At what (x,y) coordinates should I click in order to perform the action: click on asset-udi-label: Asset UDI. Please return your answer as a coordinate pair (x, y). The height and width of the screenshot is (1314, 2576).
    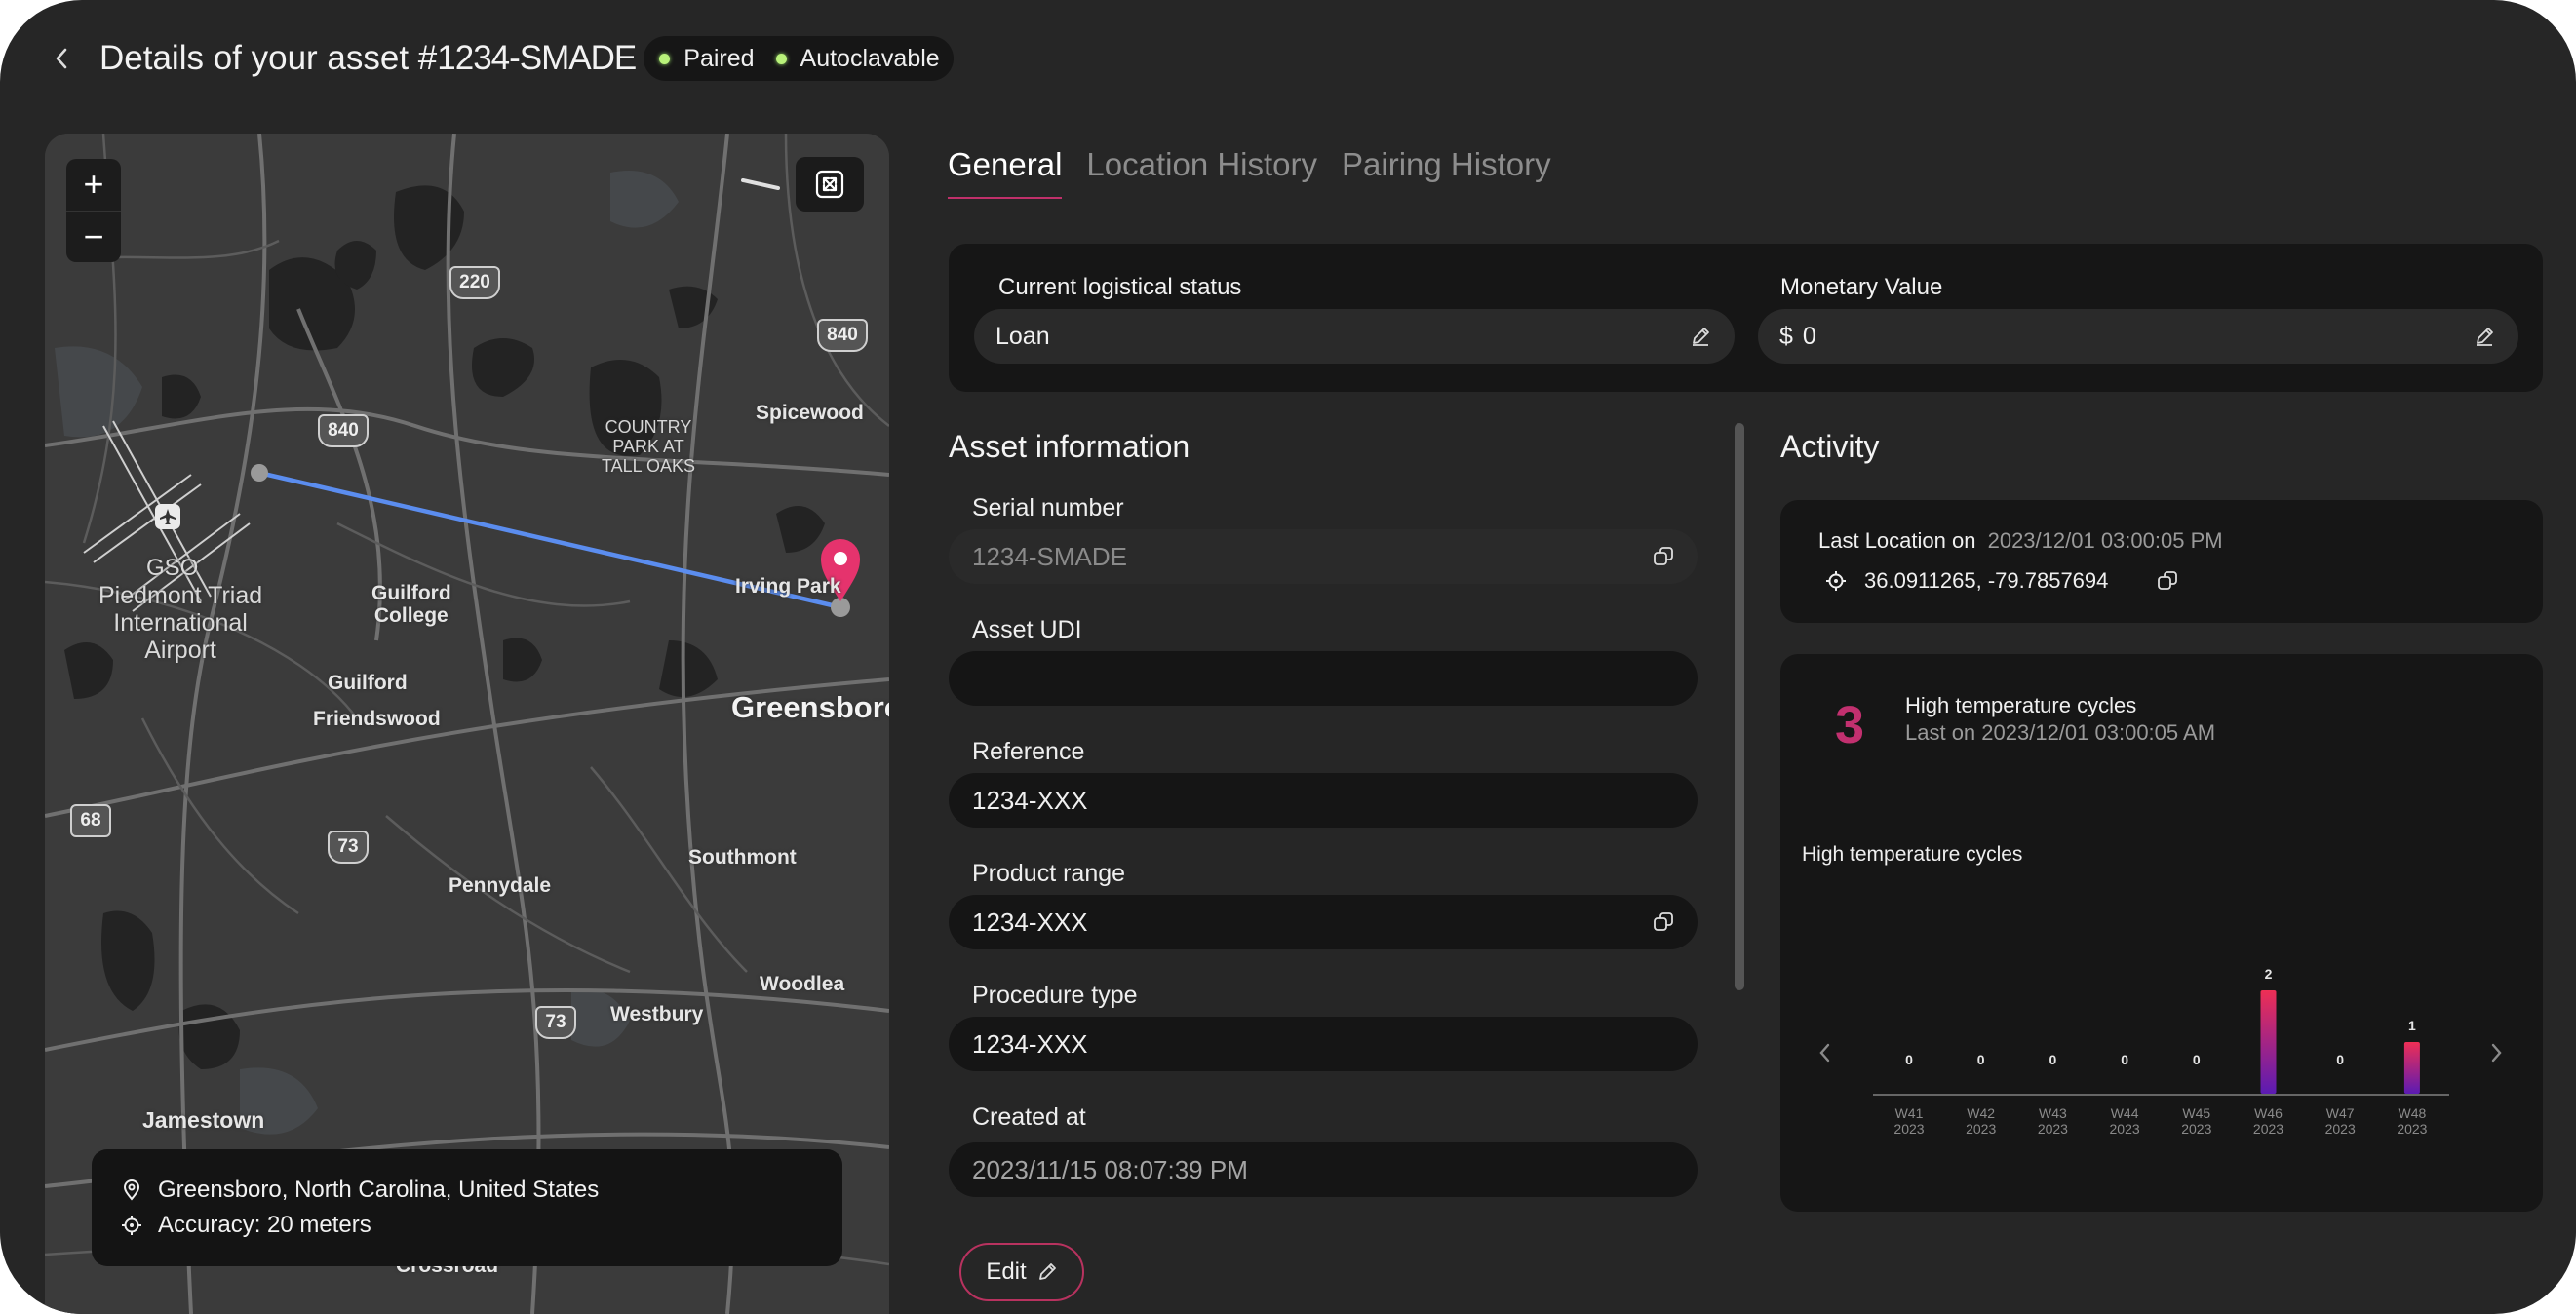
    Looking at the image, I should click on (1027, 629).